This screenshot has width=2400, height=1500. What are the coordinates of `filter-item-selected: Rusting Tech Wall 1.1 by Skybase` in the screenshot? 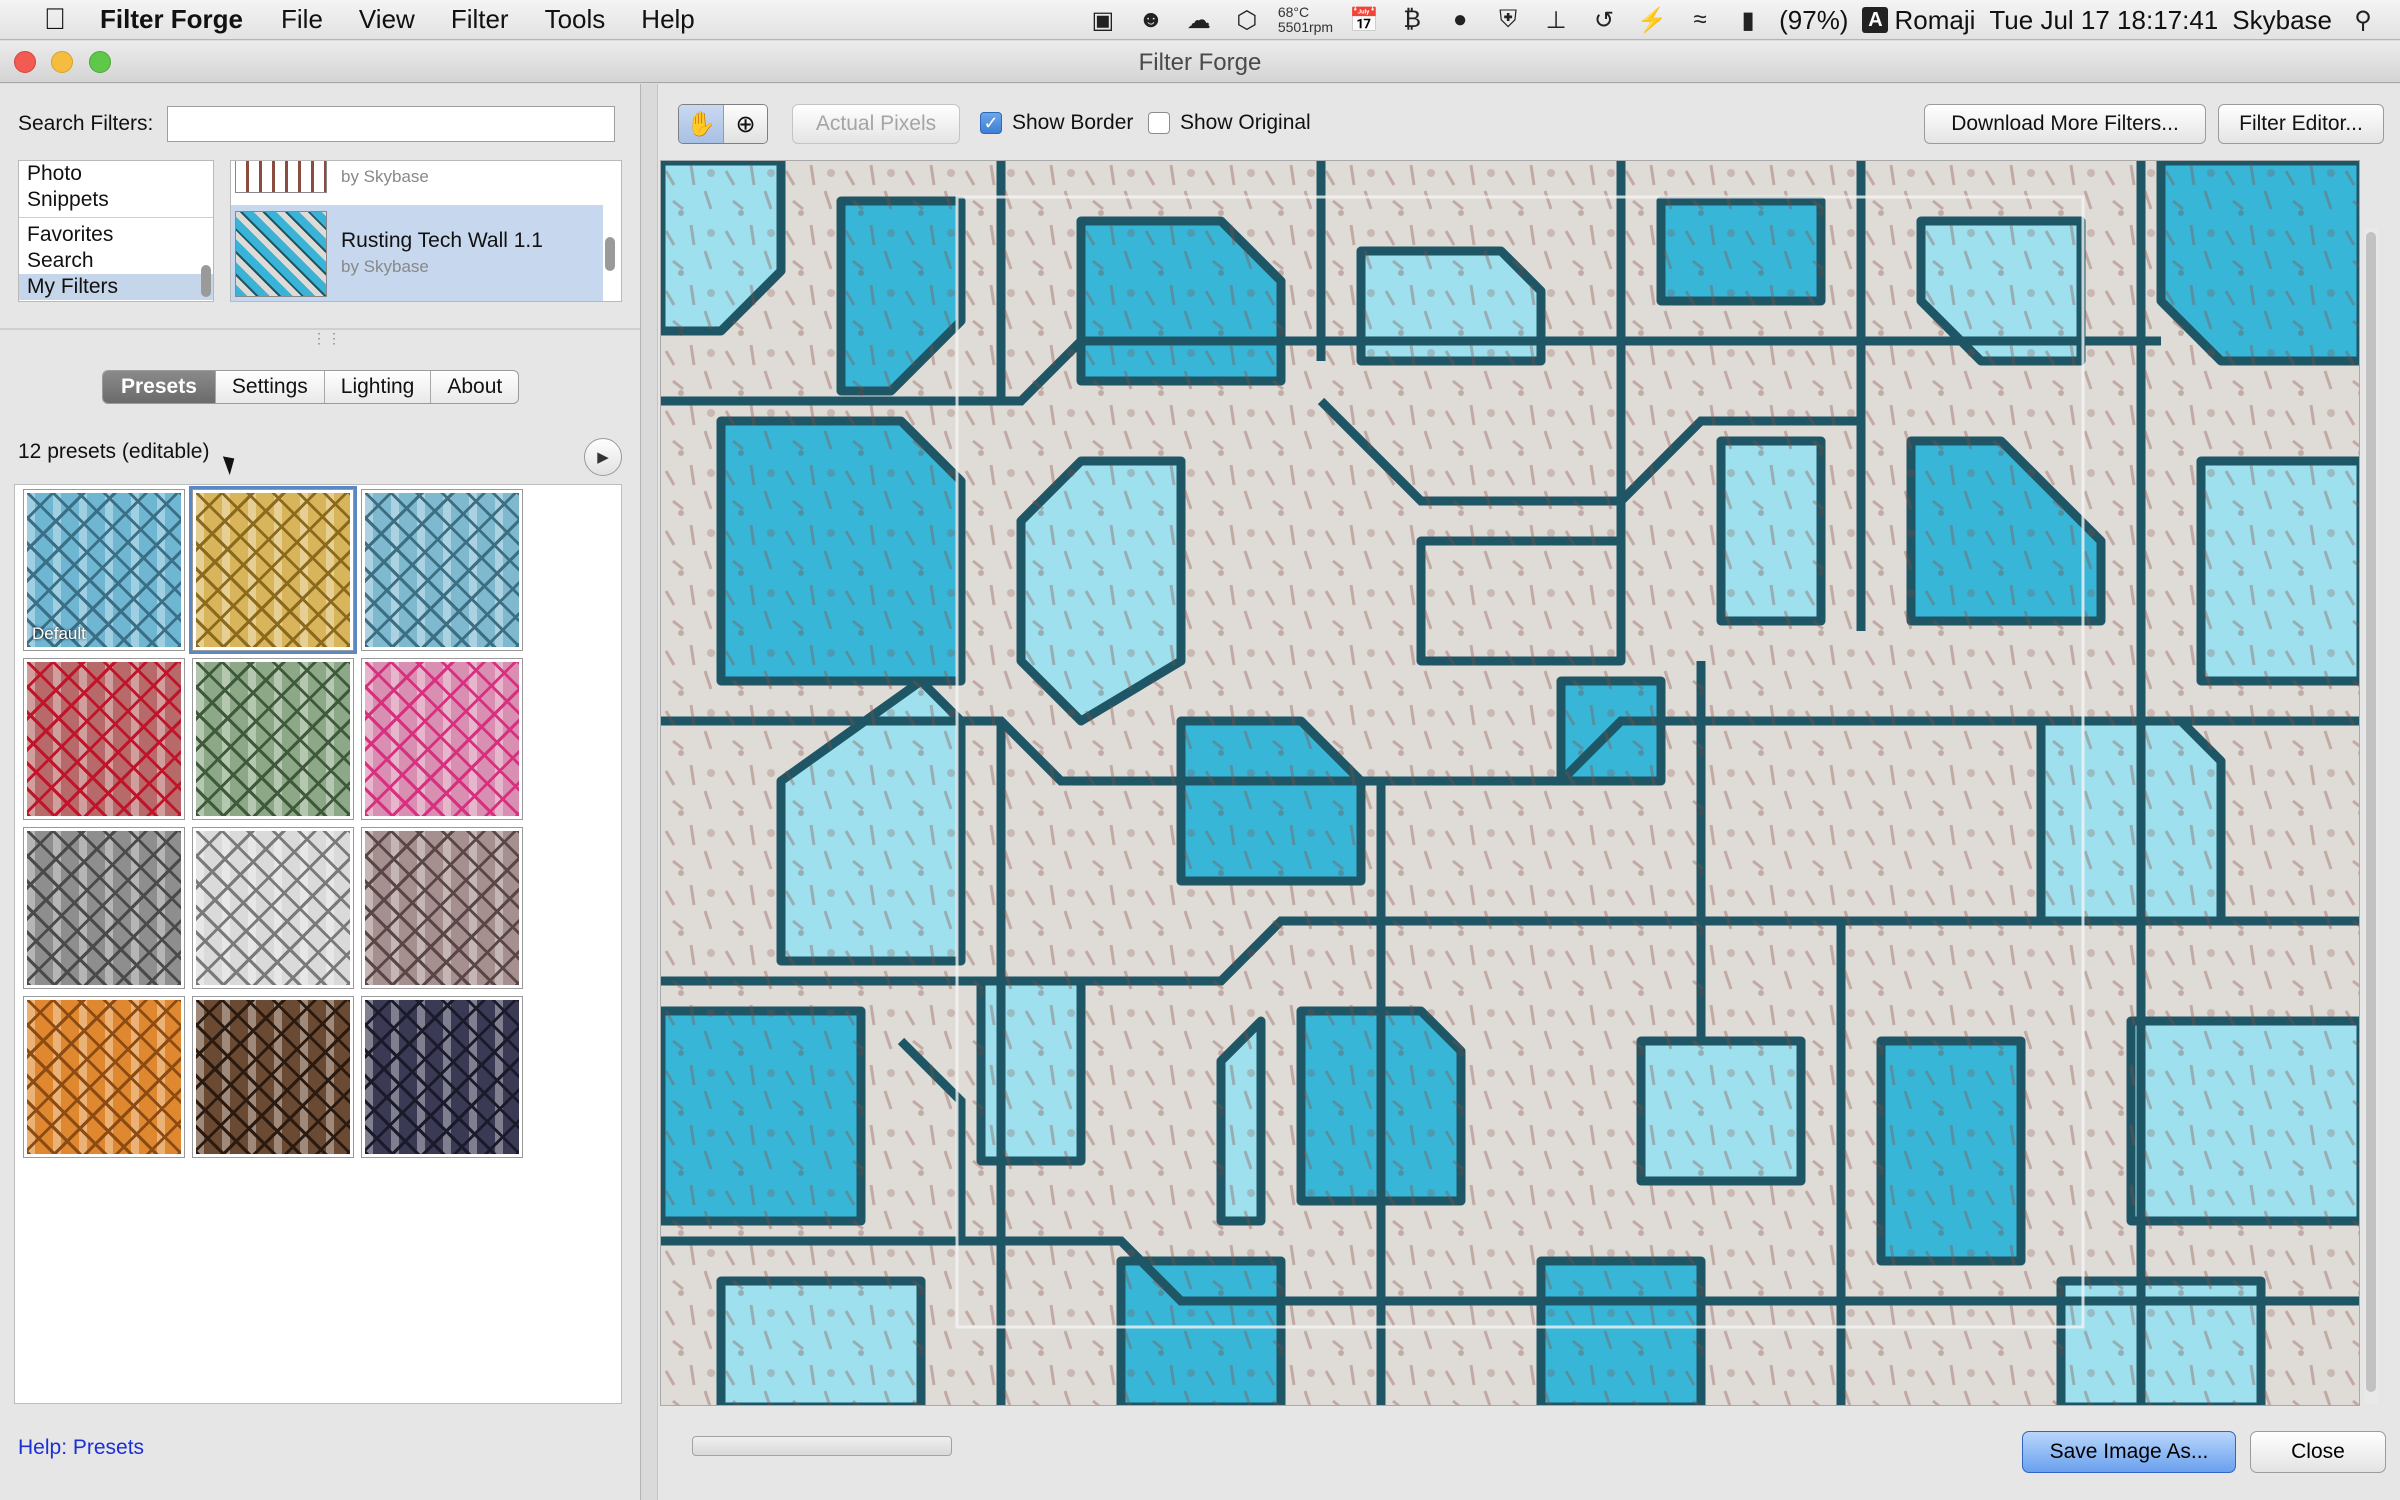 It's located at (417, 253).